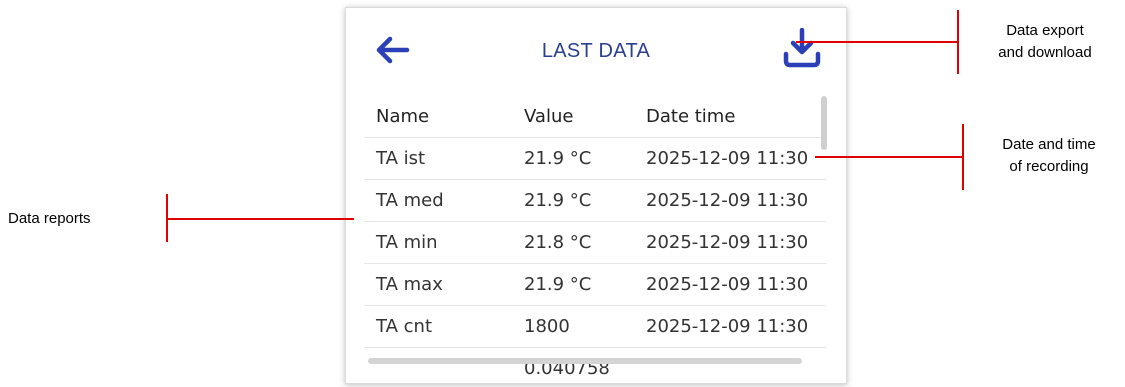 This screenshot has width=1125, height=387. Describe the element at coordinates (1045, 42) in the screenshot. I see `export-callout-label: Data export and download` at that location.